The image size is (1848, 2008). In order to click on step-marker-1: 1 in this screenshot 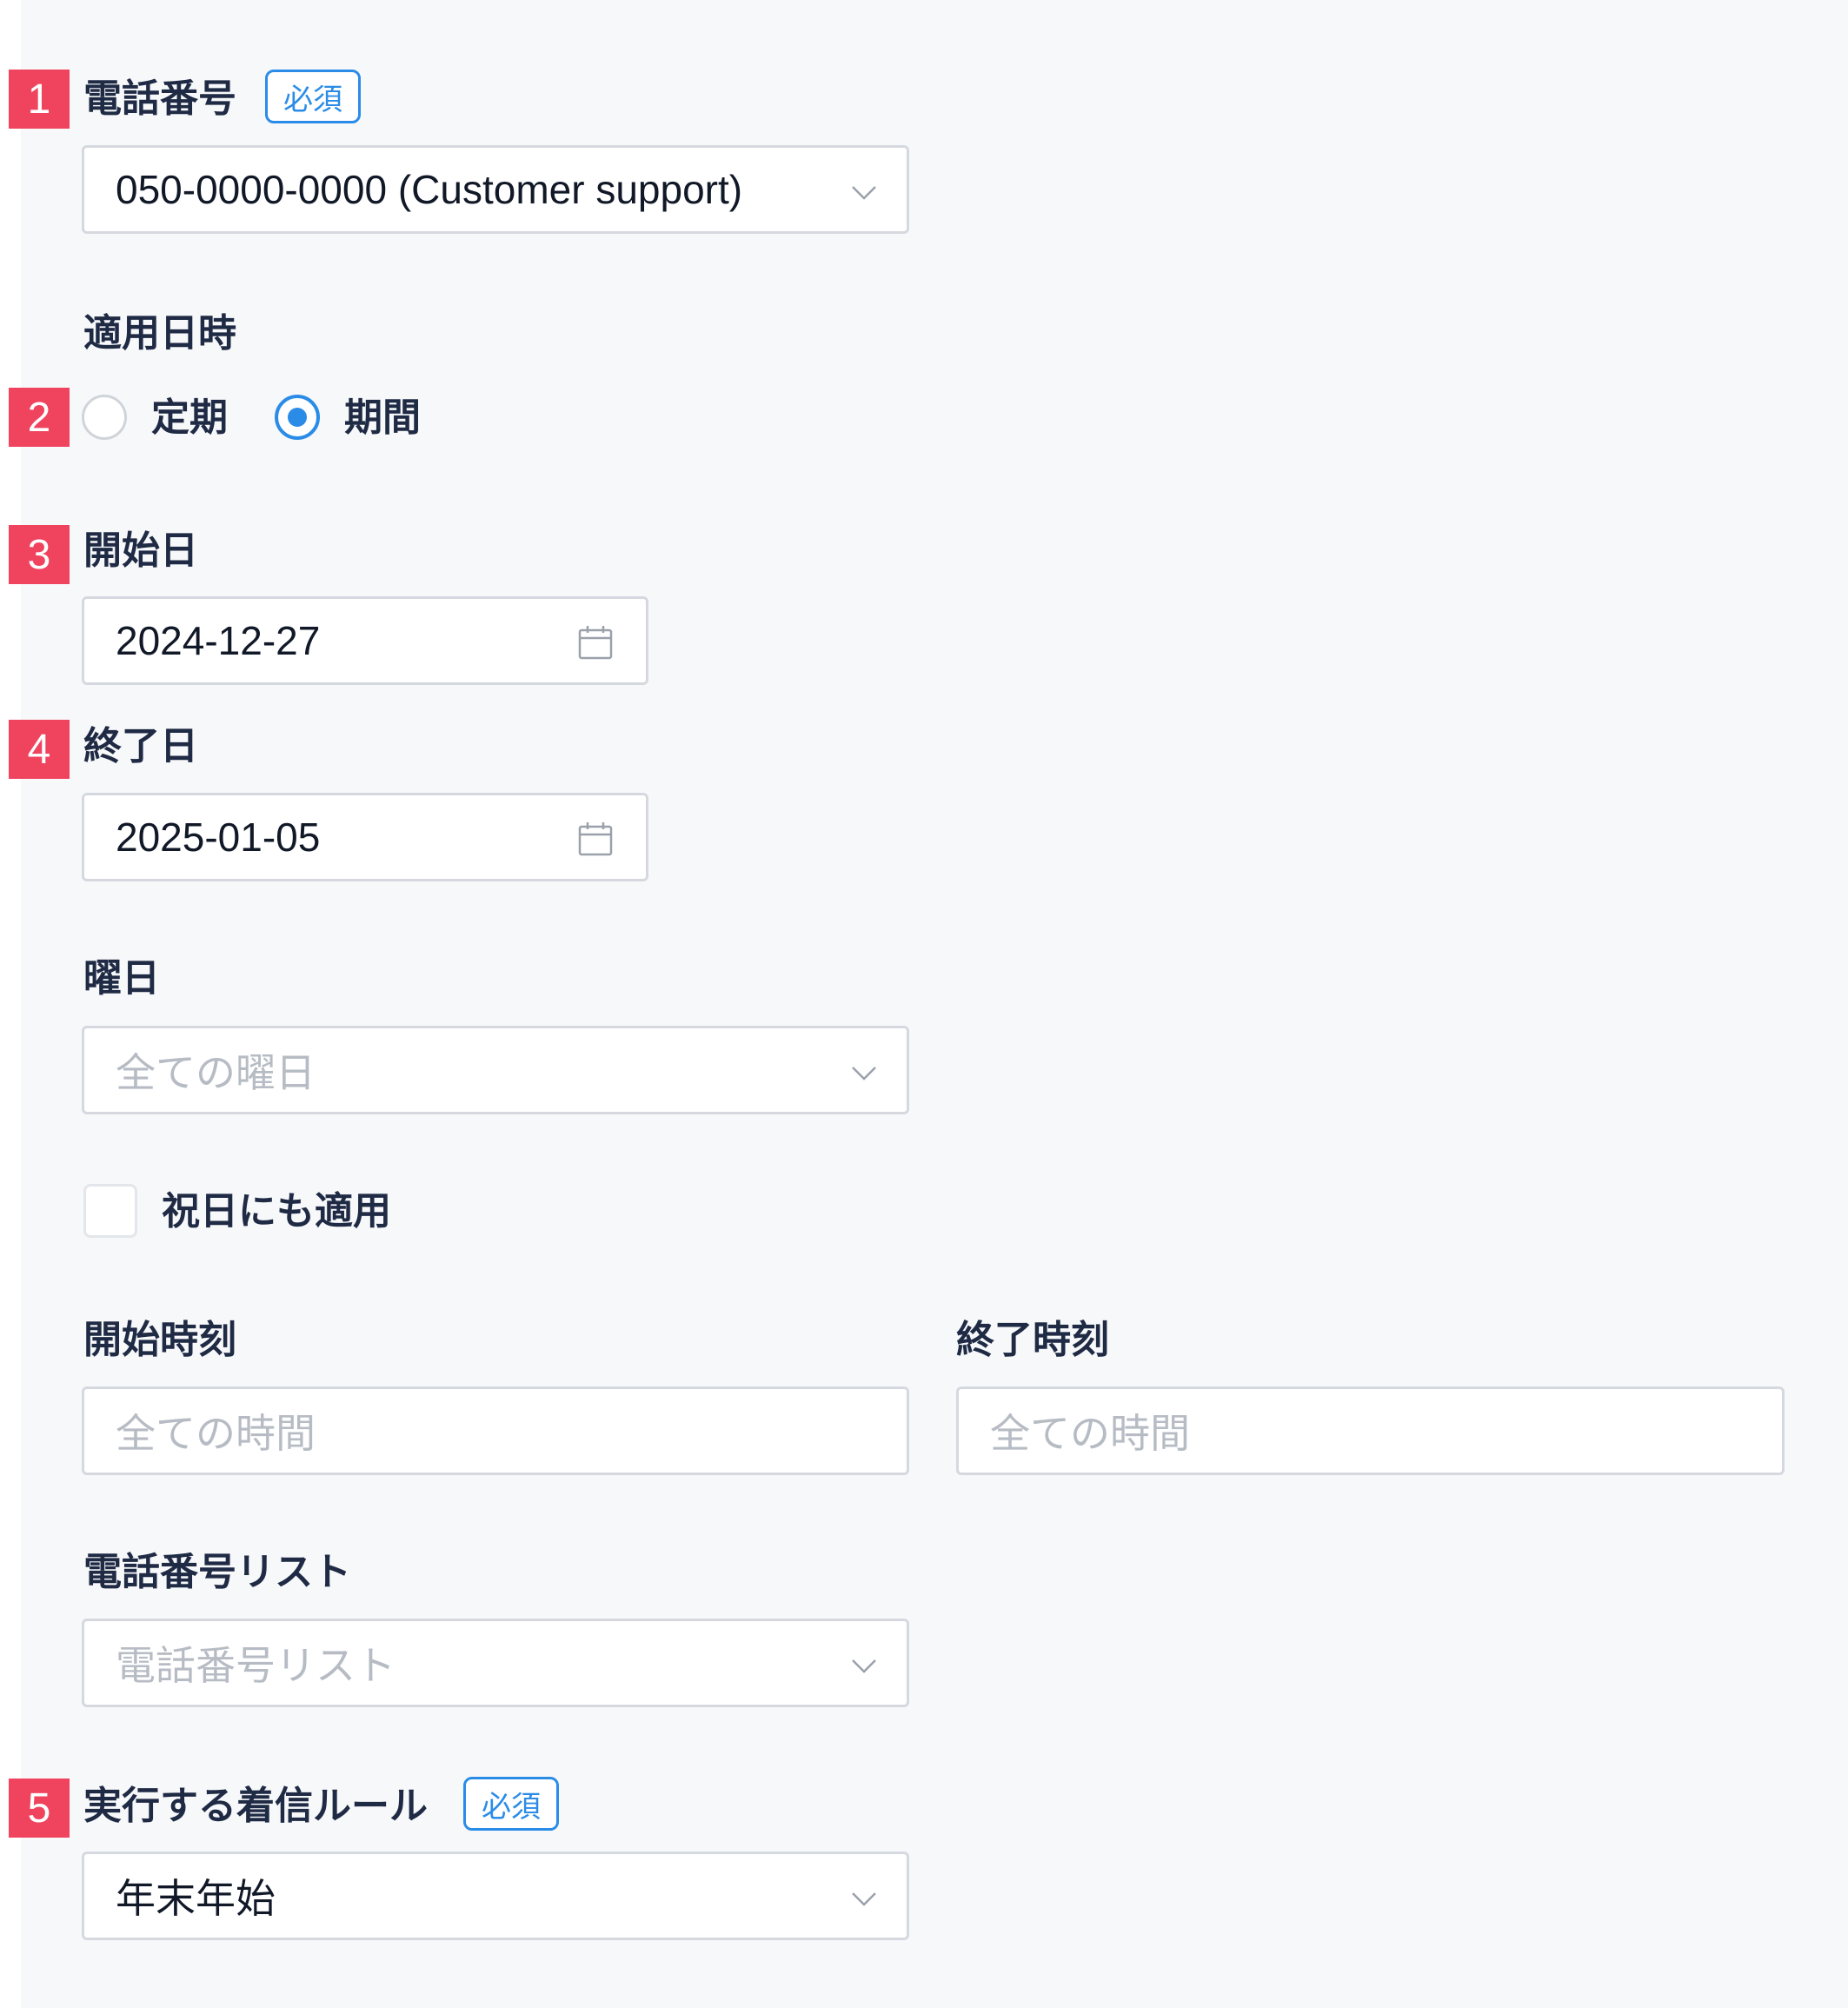, I will do `click(39, 100)`.